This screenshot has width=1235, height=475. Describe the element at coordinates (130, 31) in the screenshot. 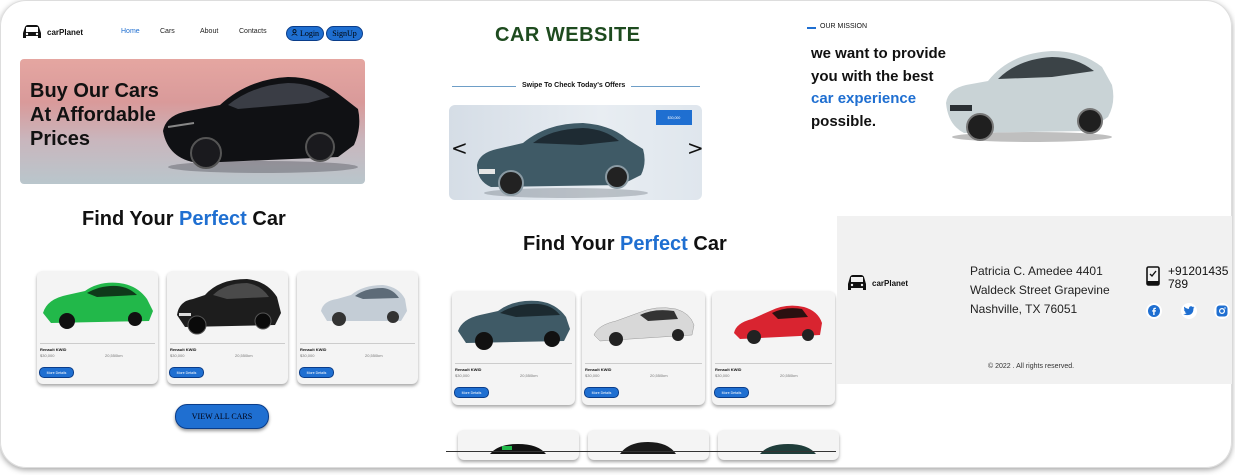

I see `nav-home: Home` at that location.